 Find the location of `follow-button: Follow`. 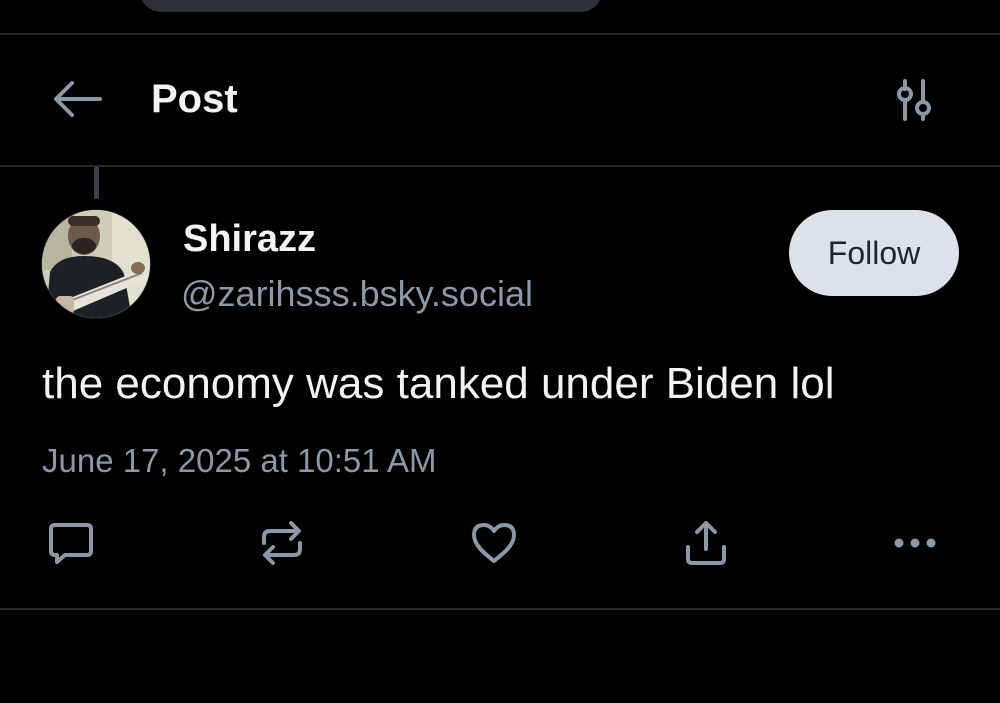

follow-button: Follow is located at coordinates (874, 253).